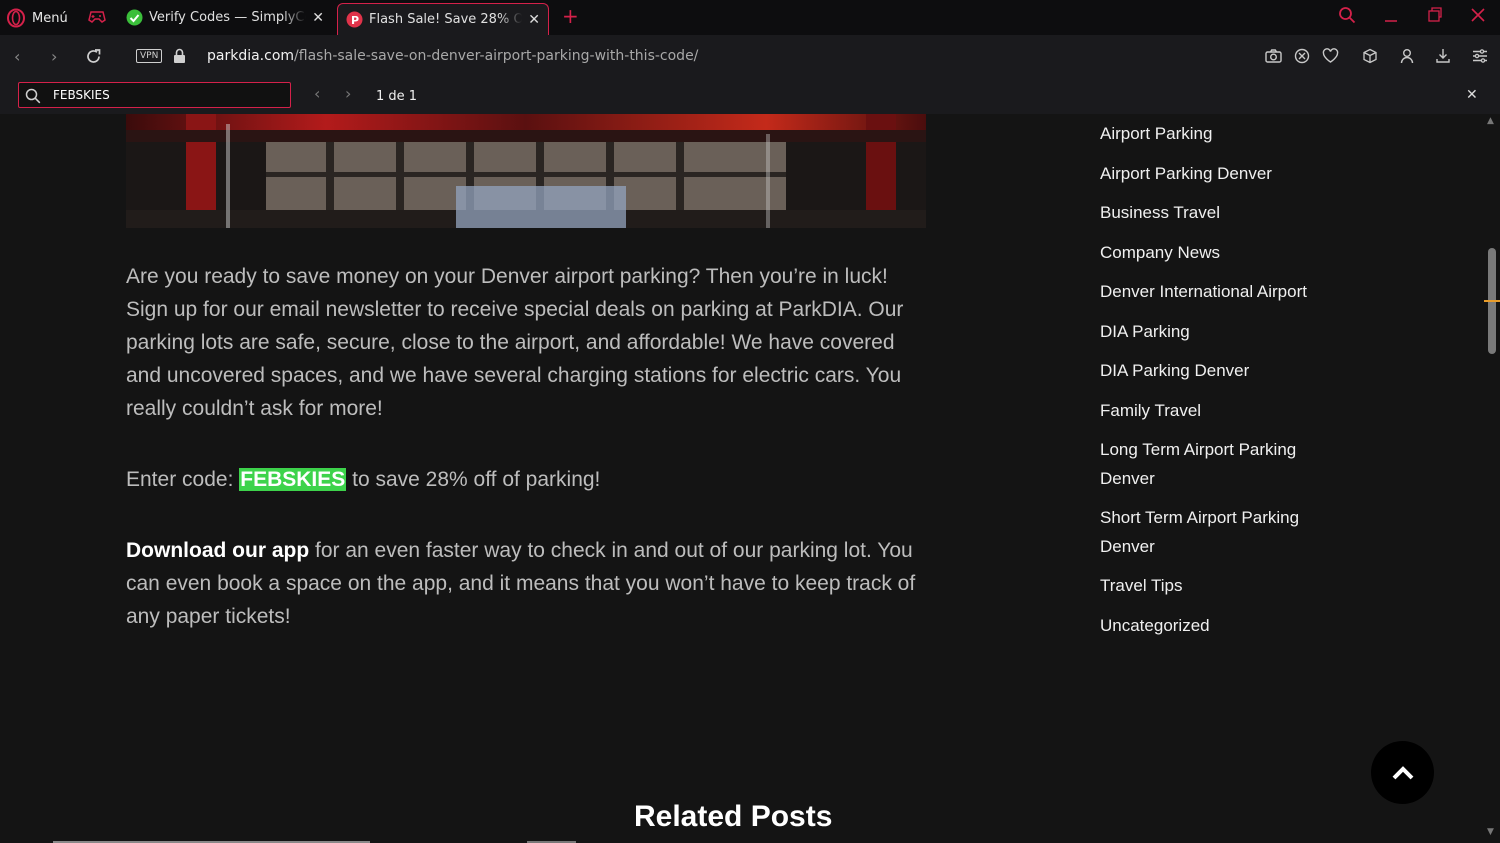 This screenshot has width=1500, height=843. Describe the element at coordinates (317, 93) in the screenshot. I see `find-previous-icon: ‹` at that location.